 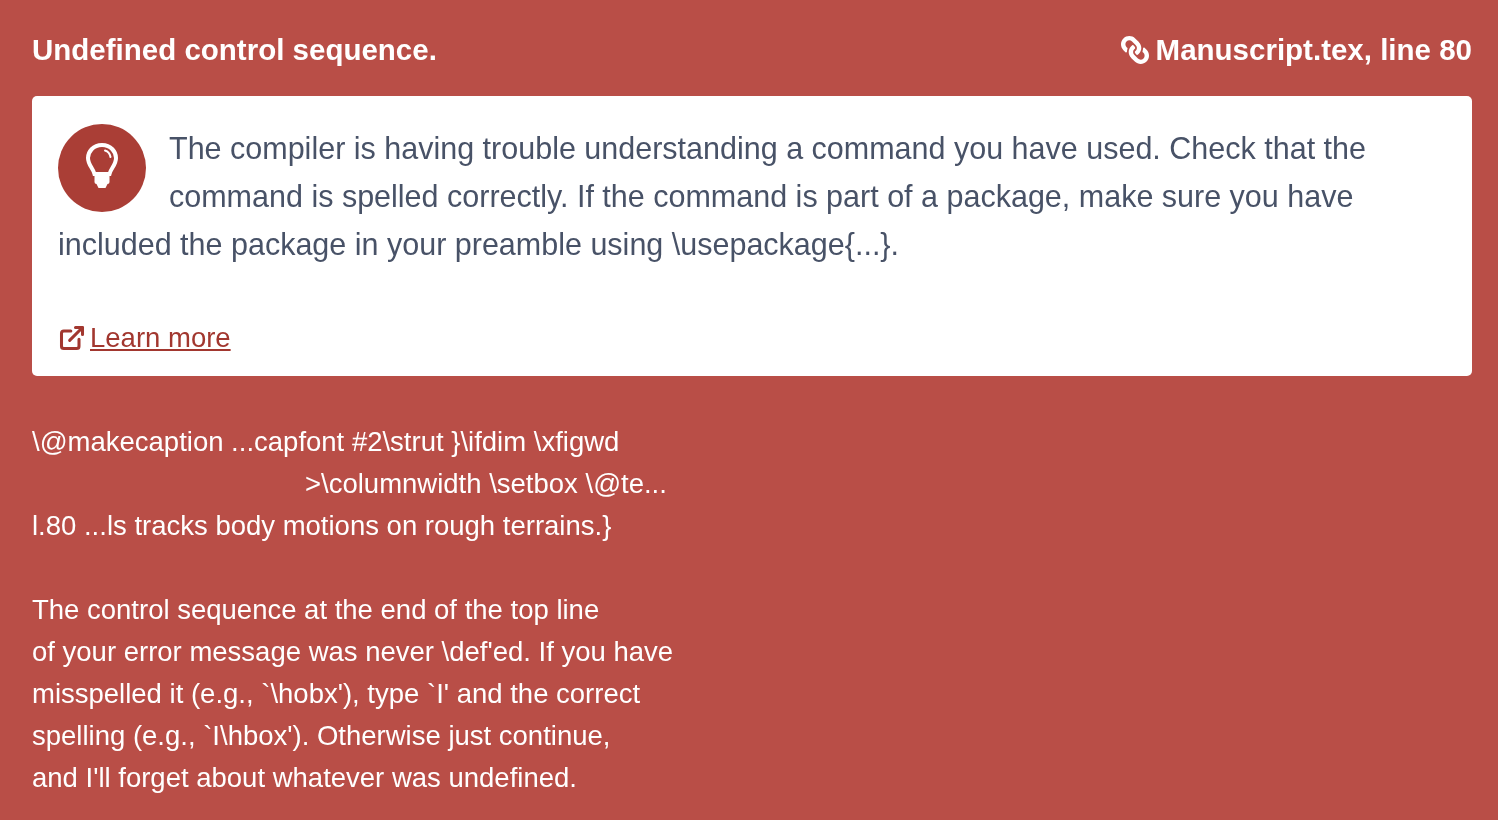 I want to click on hint-text: The compiler is having trouble understanding a command you have used. Check that the command is spelled correctly. If the command is part of a package, make sure you have, so click(x=768, y=173).